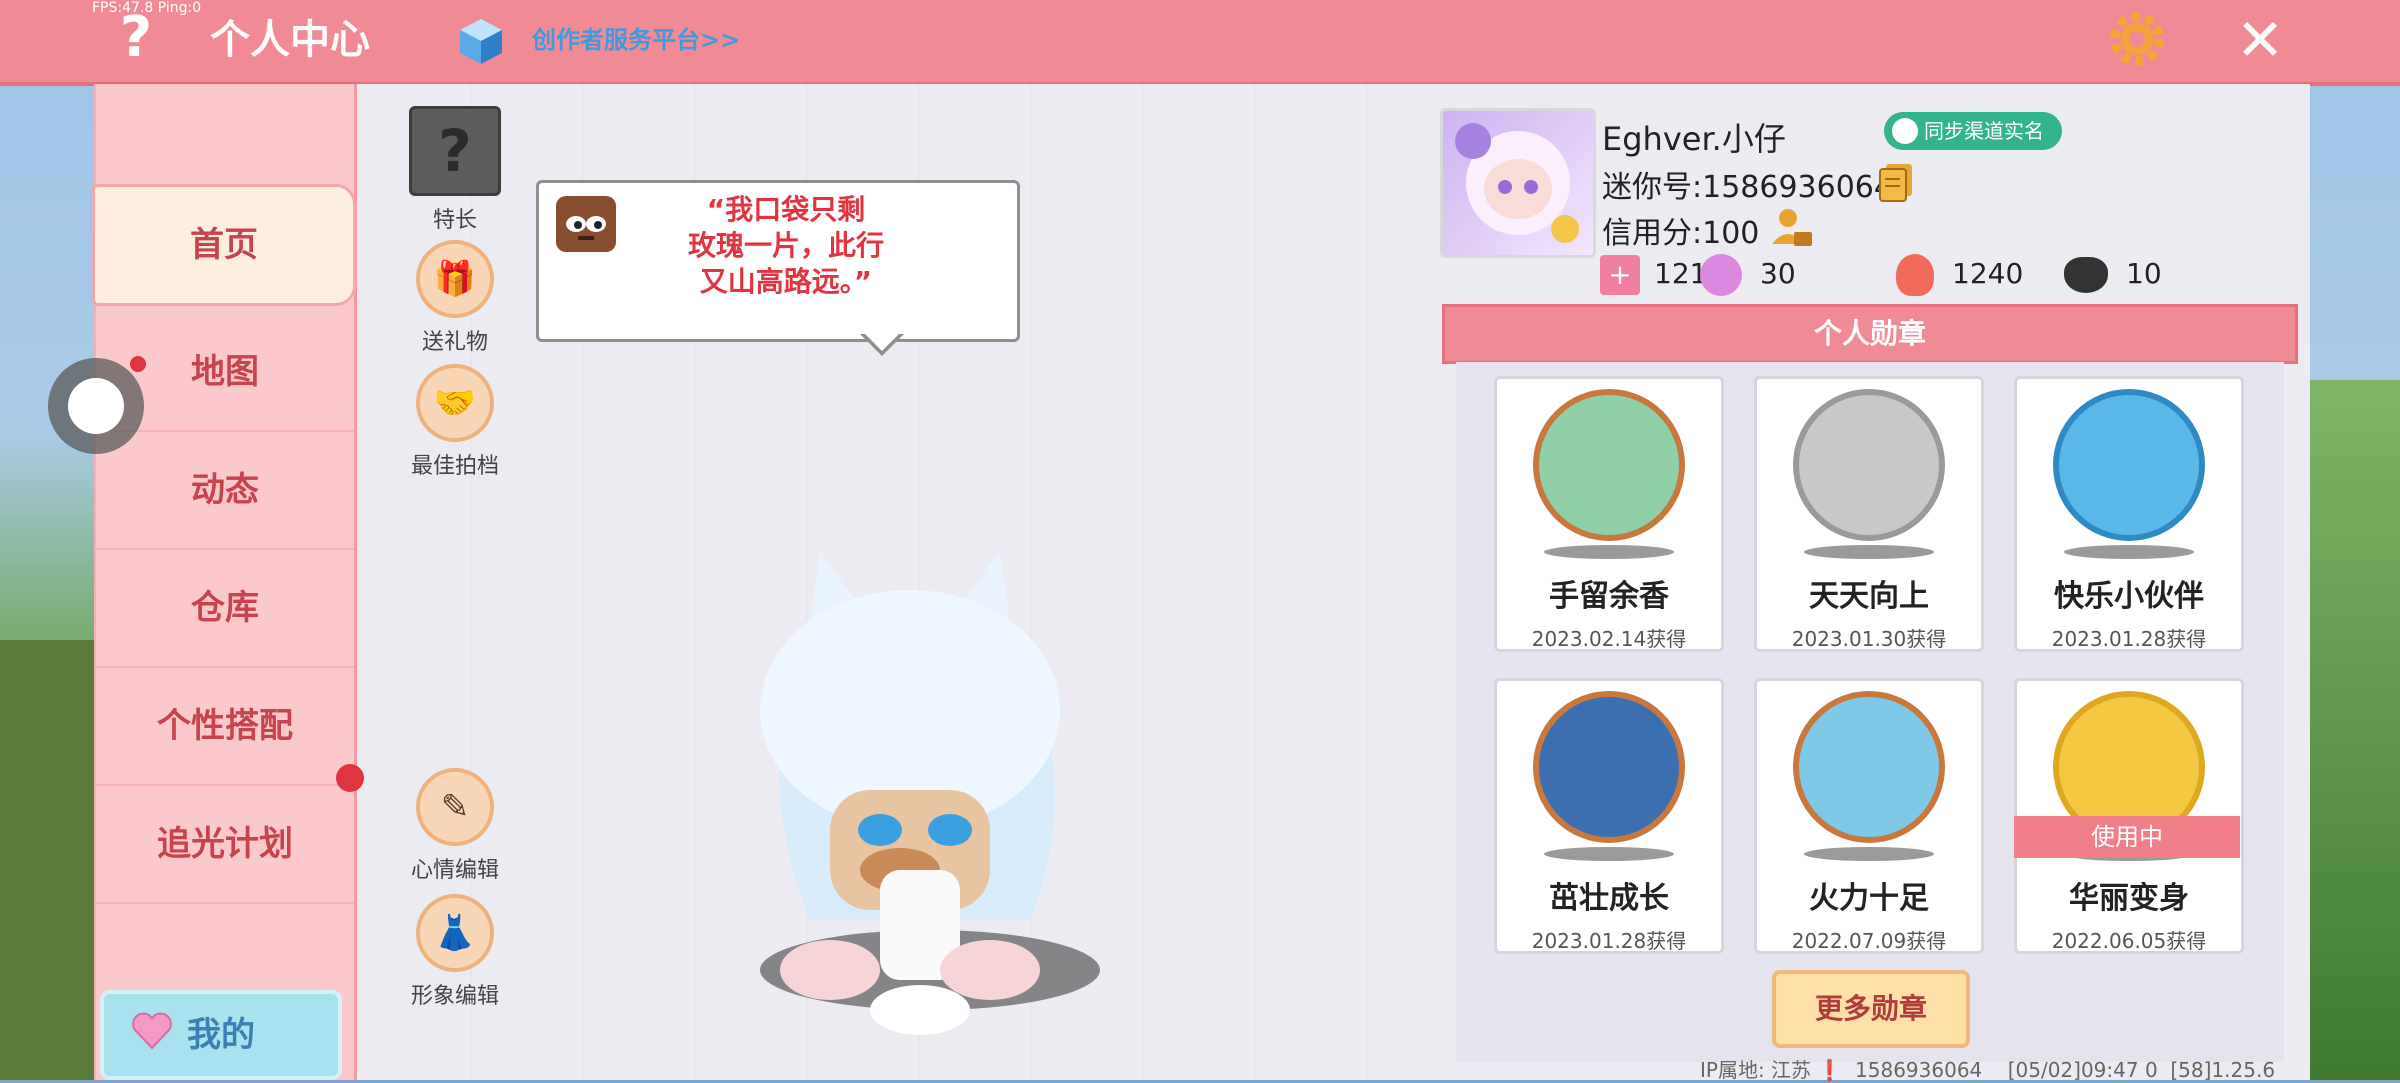  I want to click on realname-label: 同步渠道实名, so click(1984, 131).